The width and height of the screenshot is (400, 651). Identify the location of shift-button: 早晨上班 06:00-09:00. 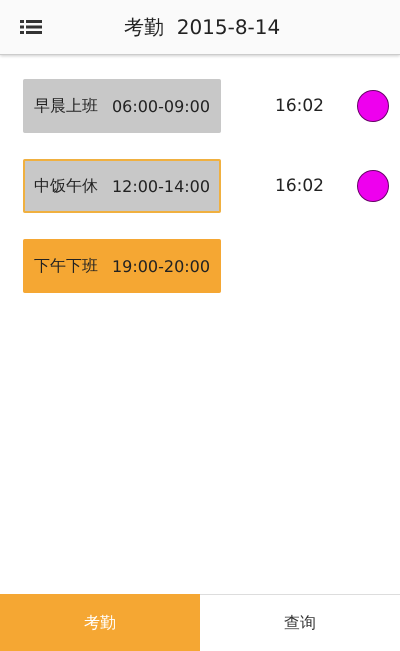
(122, 106).